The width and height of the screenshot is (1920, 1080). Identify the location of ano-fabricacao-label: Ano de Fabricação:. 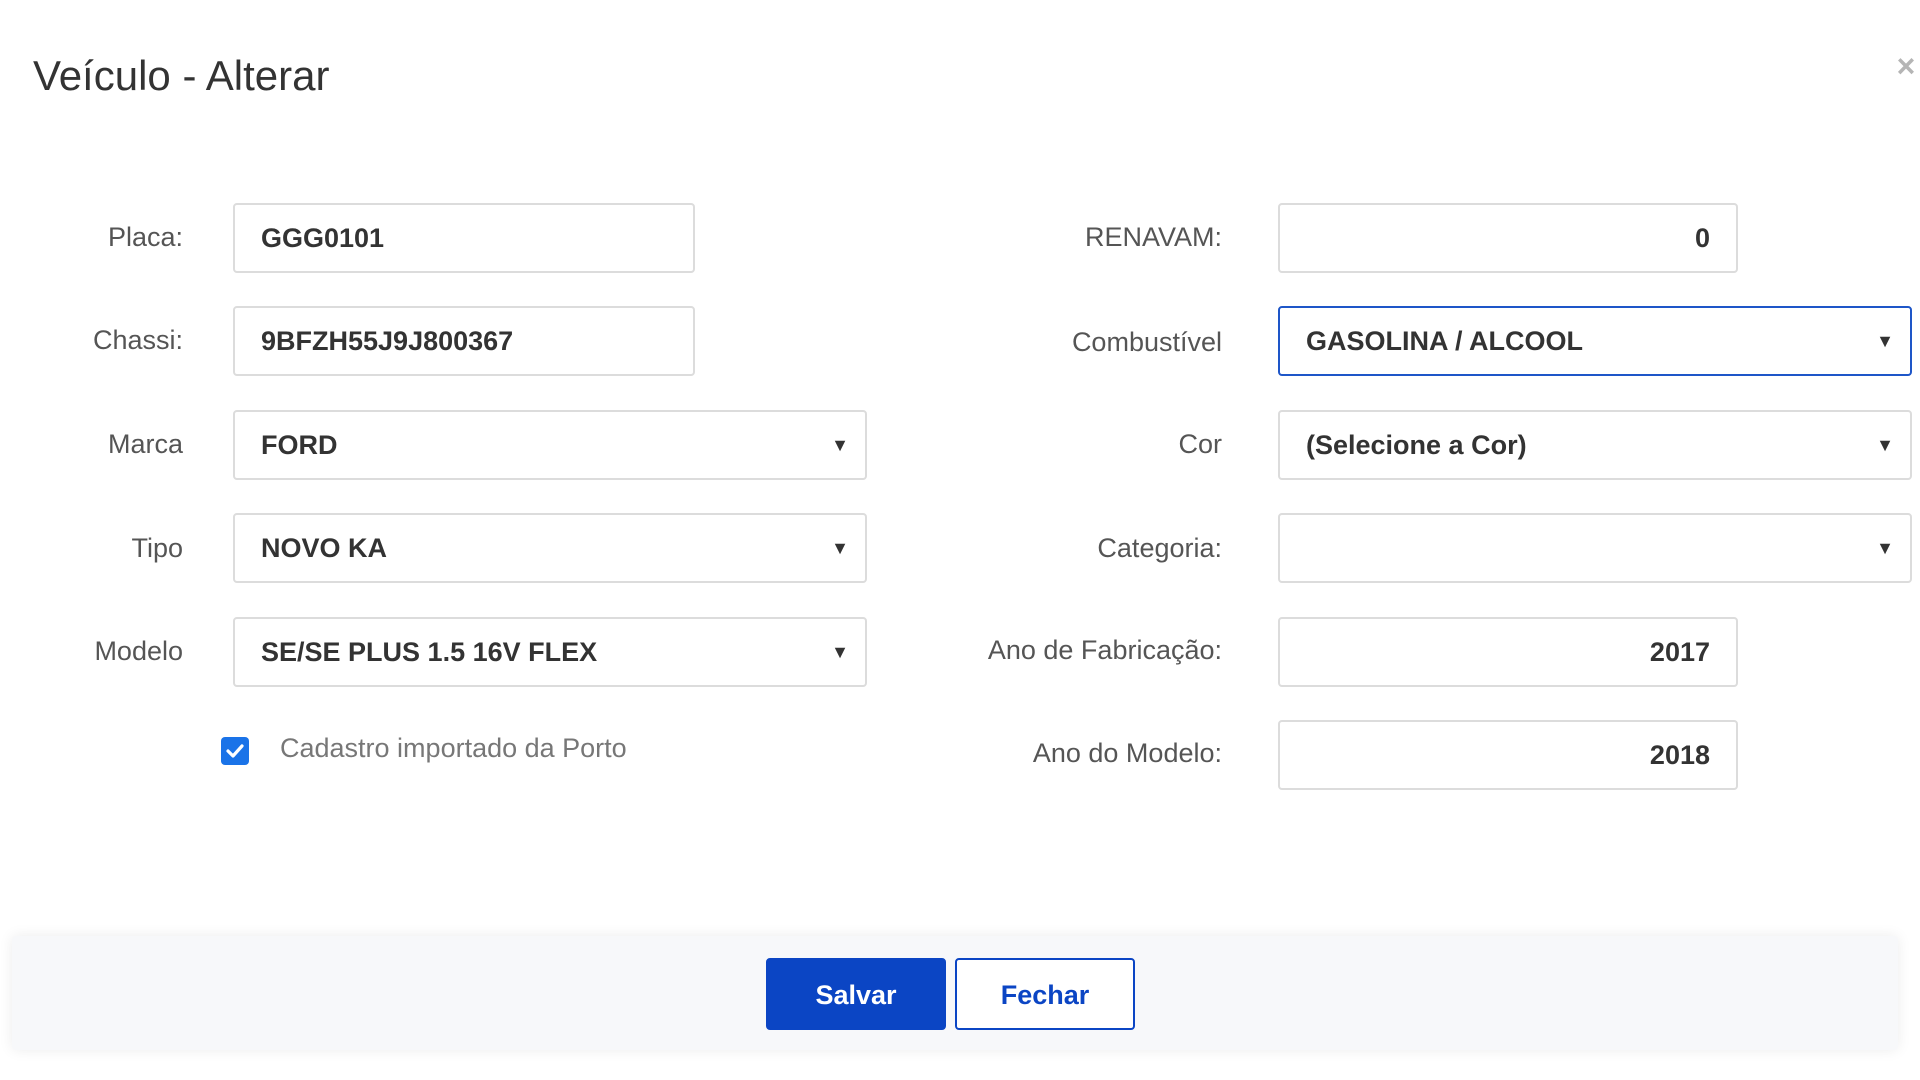
(1104, 650).